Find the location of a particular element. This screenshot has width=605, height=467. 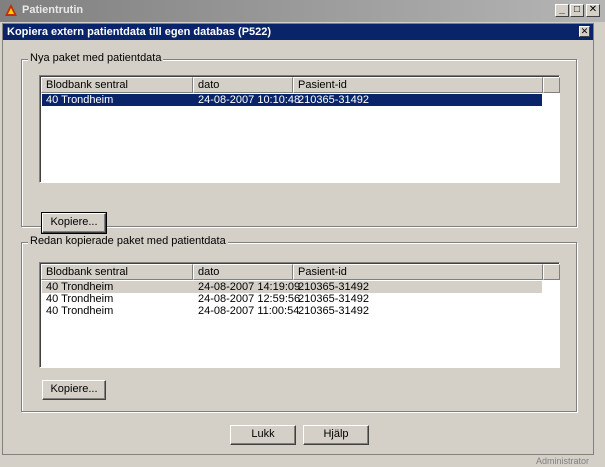

app-titlebar: Patientrutin _ □ ✕ is located at coordinates (302, 11).